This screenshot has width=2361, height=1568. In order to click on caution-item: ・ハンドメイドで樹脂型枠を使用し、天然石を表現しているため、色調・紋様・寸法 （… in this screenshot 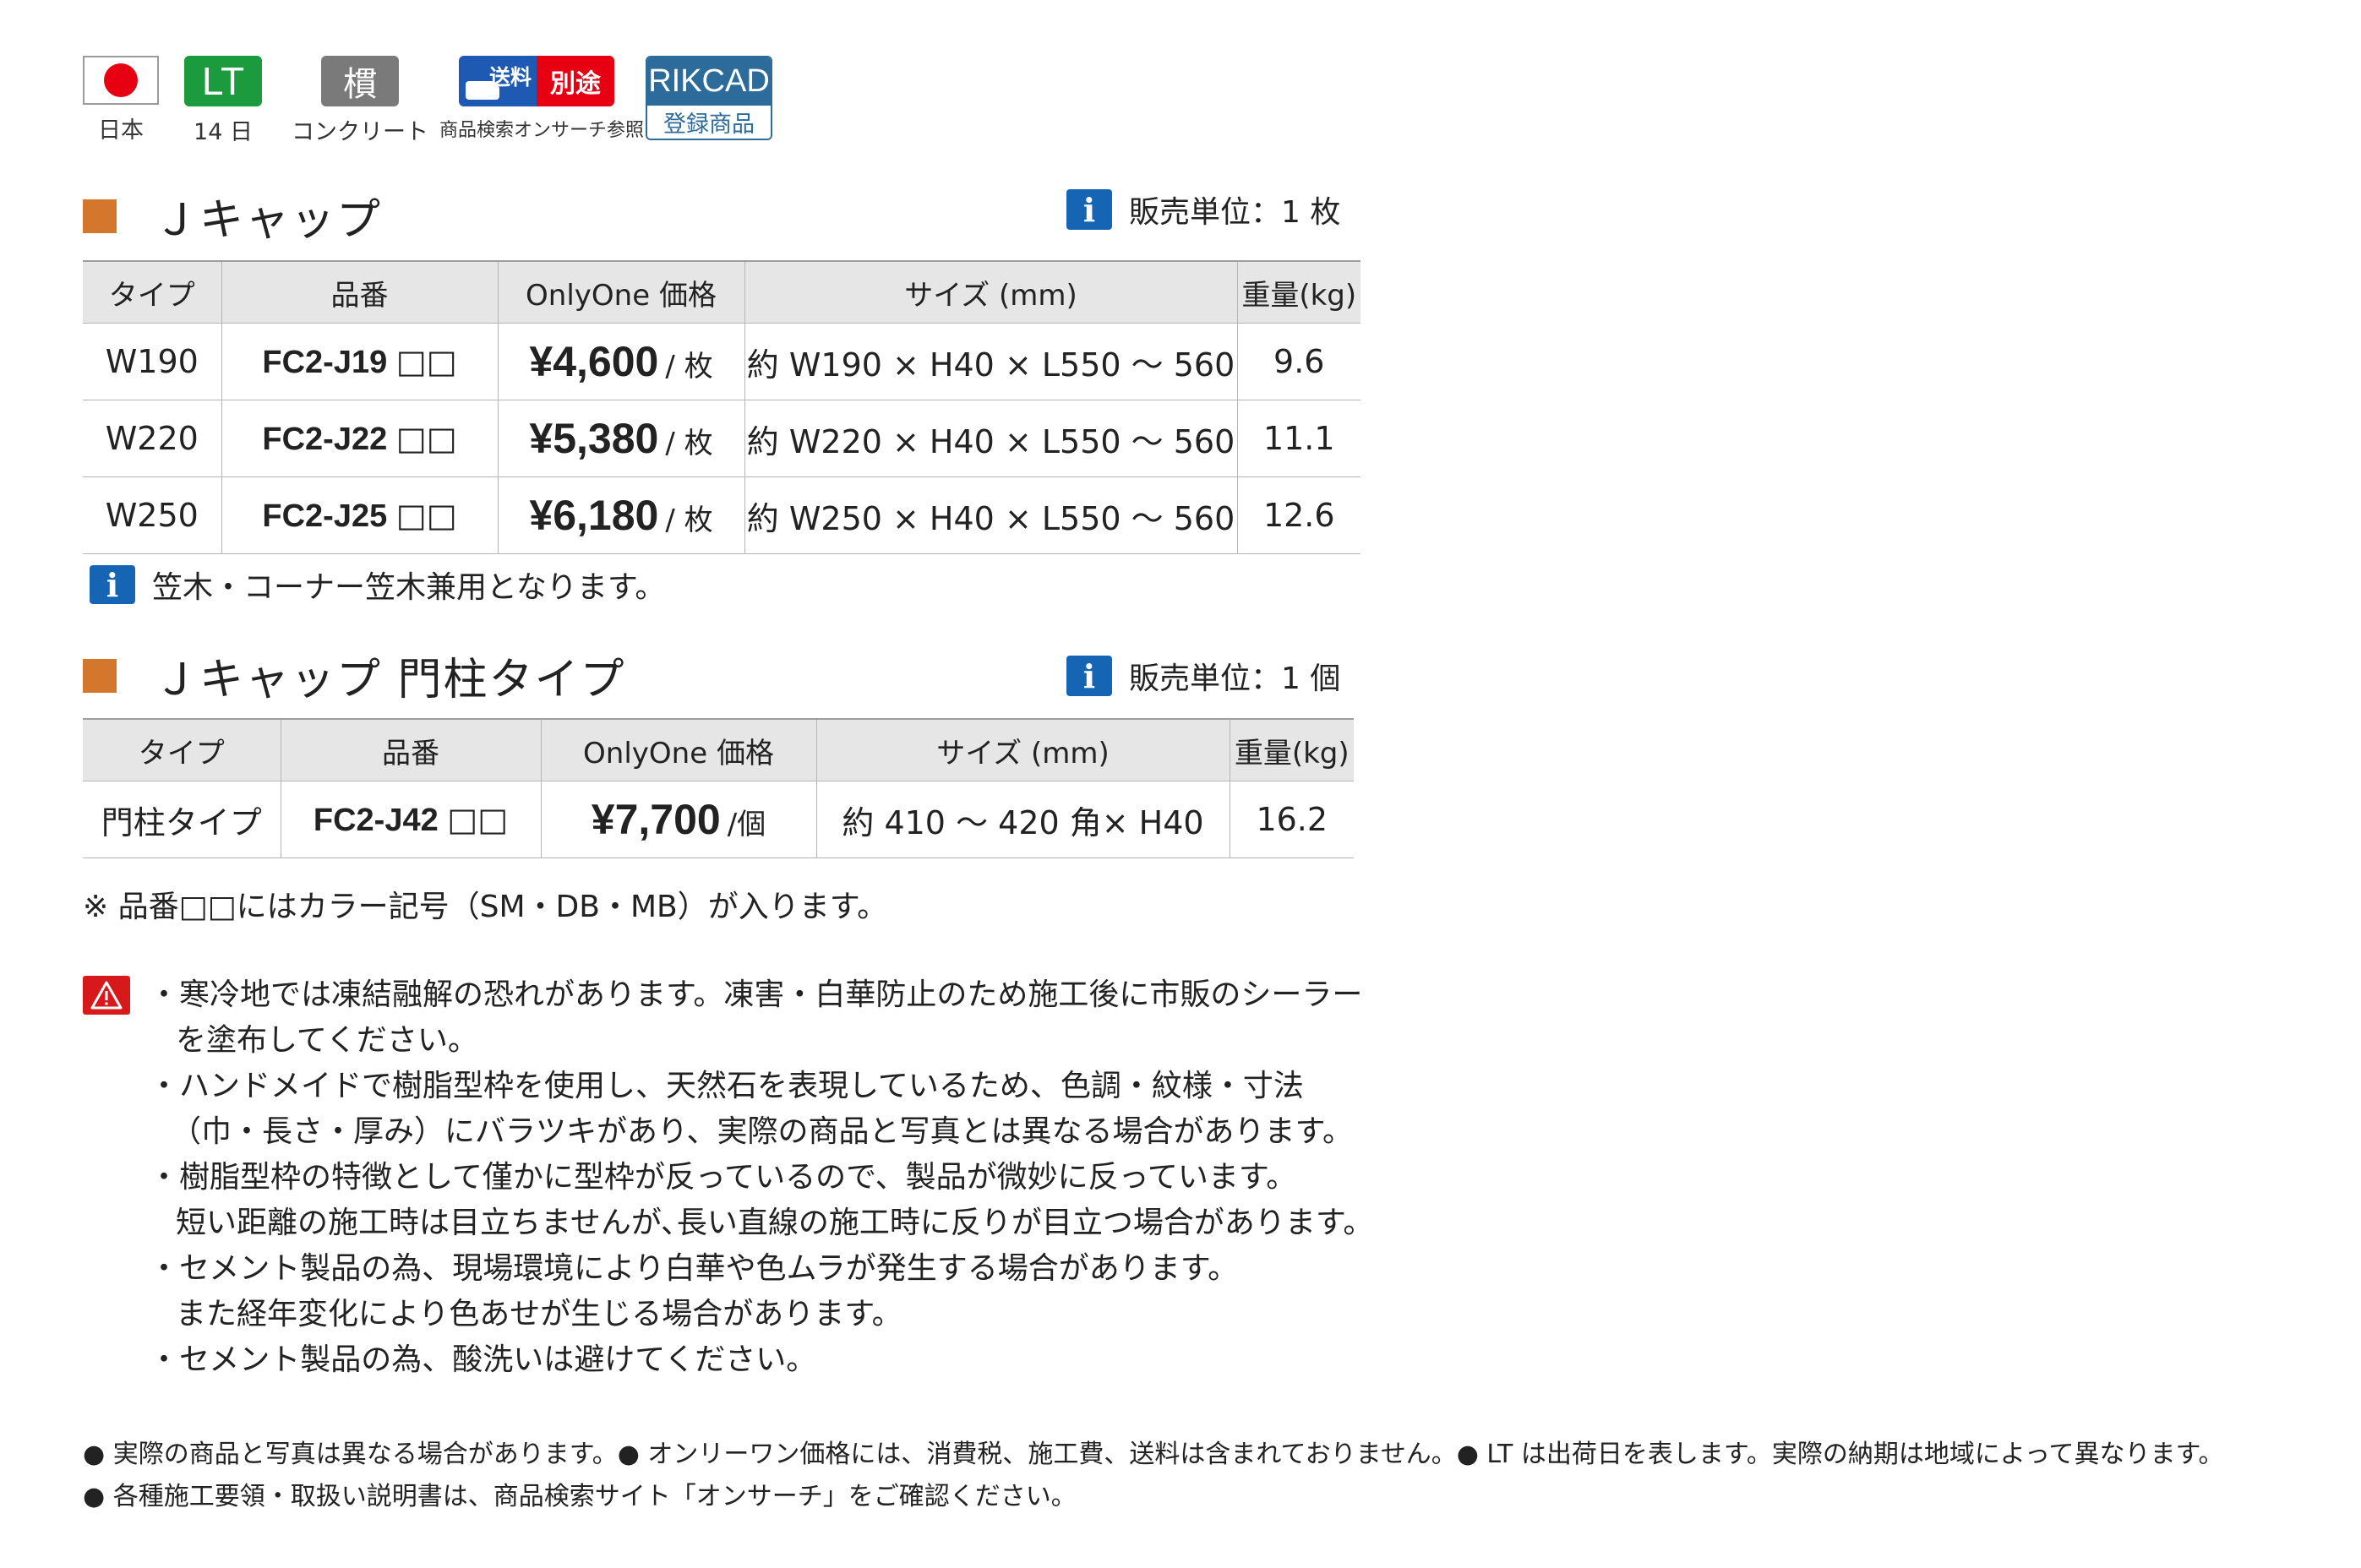, I will do `click(751, 1109)`.